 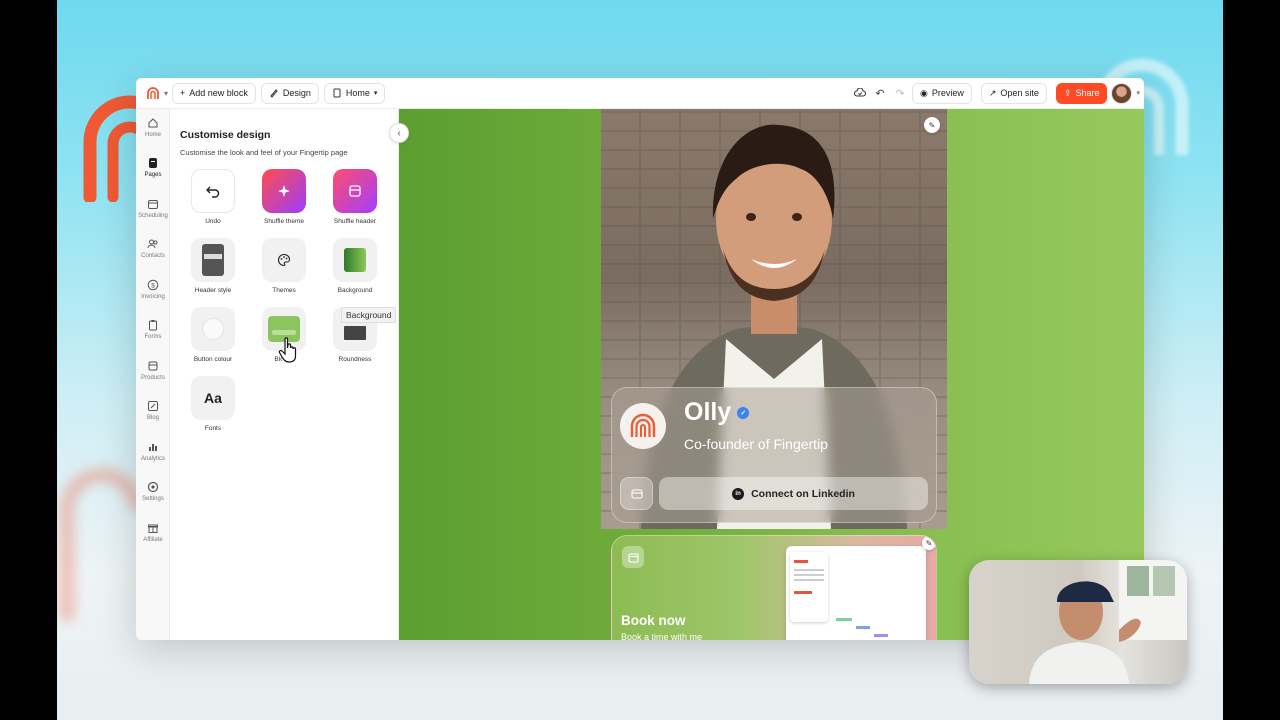 I want to click on share-button: ⇪ Share, so click(x=1081, y=93).